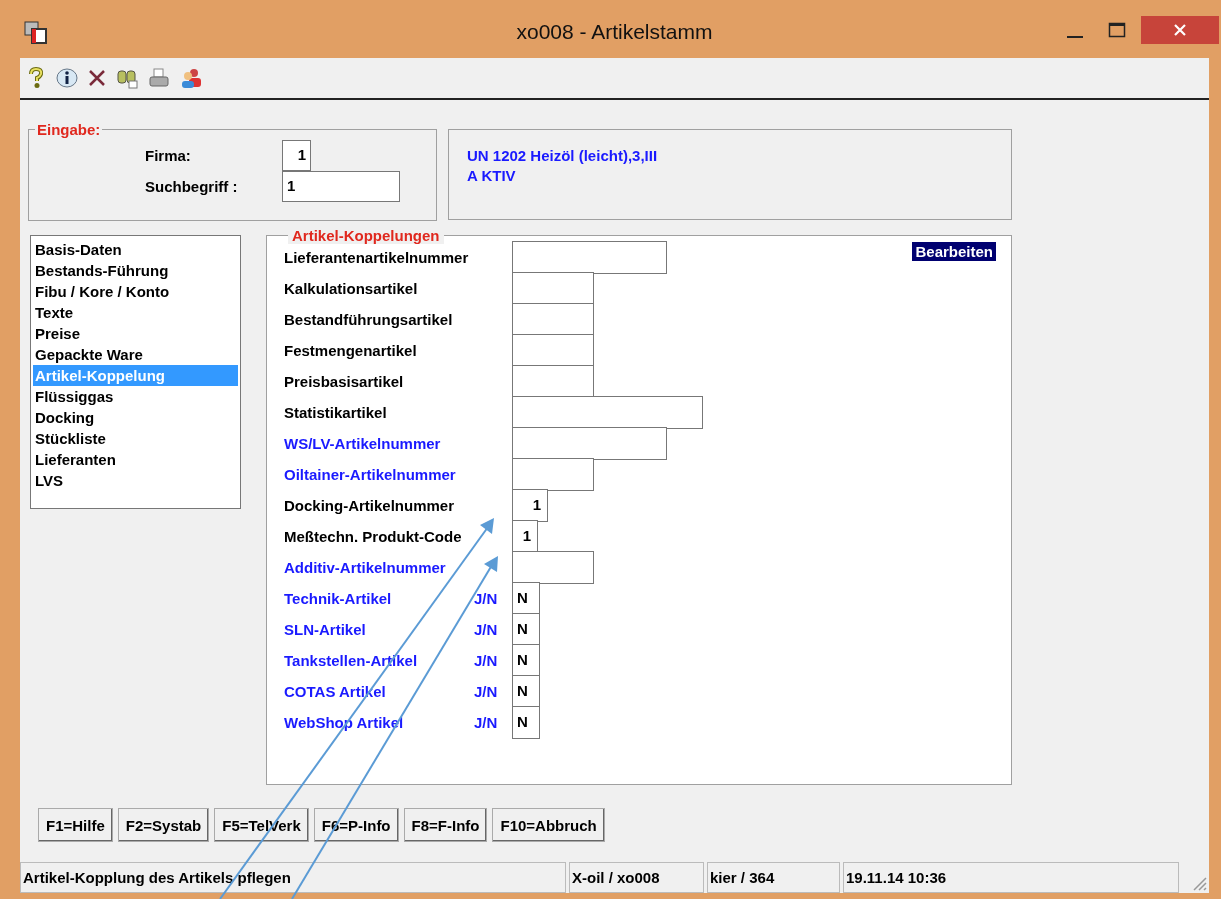  Describe the element at coordinates (135, 459) in the screenshot. I see `sidebar-item: Lieferanten` at that location.